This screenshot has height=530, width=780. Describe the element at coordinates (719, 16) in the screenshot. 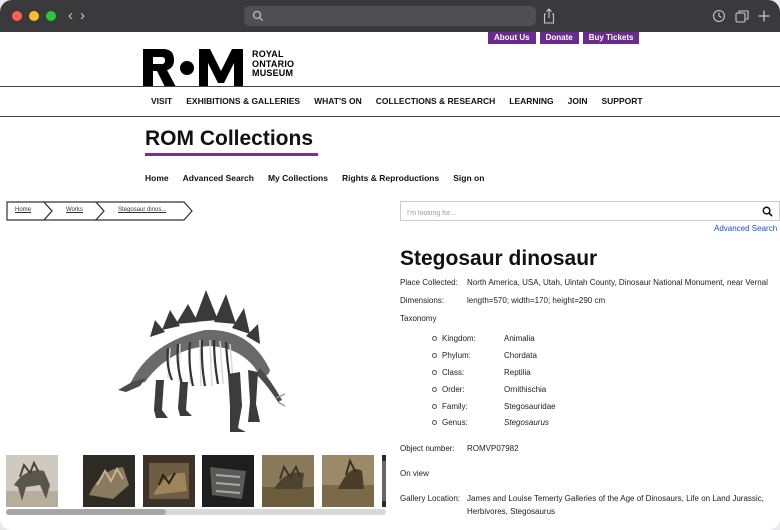

I see `history-icon` at that location.